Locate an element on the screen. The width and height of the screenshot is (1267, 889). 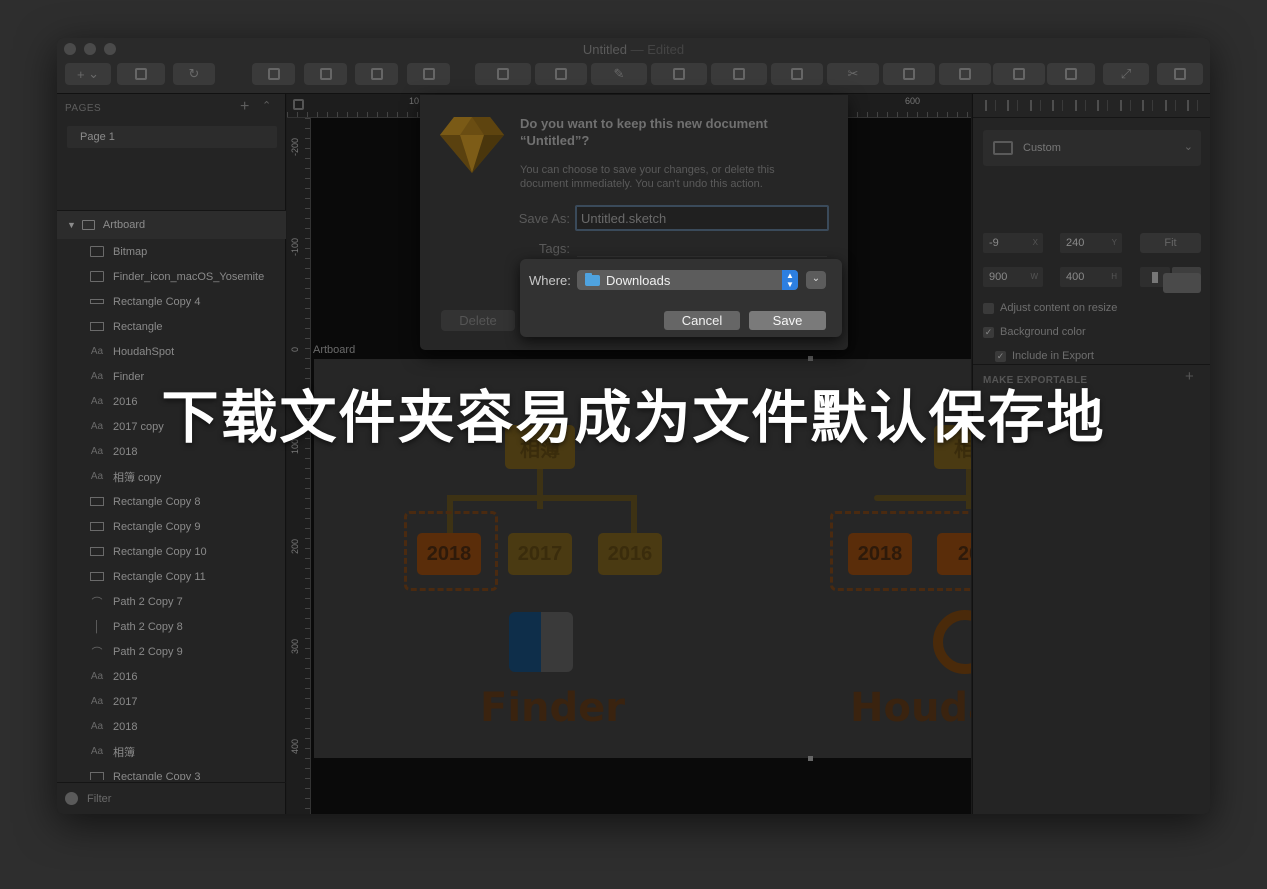
layer-item: 2016 is located at coordinates (171, 676).